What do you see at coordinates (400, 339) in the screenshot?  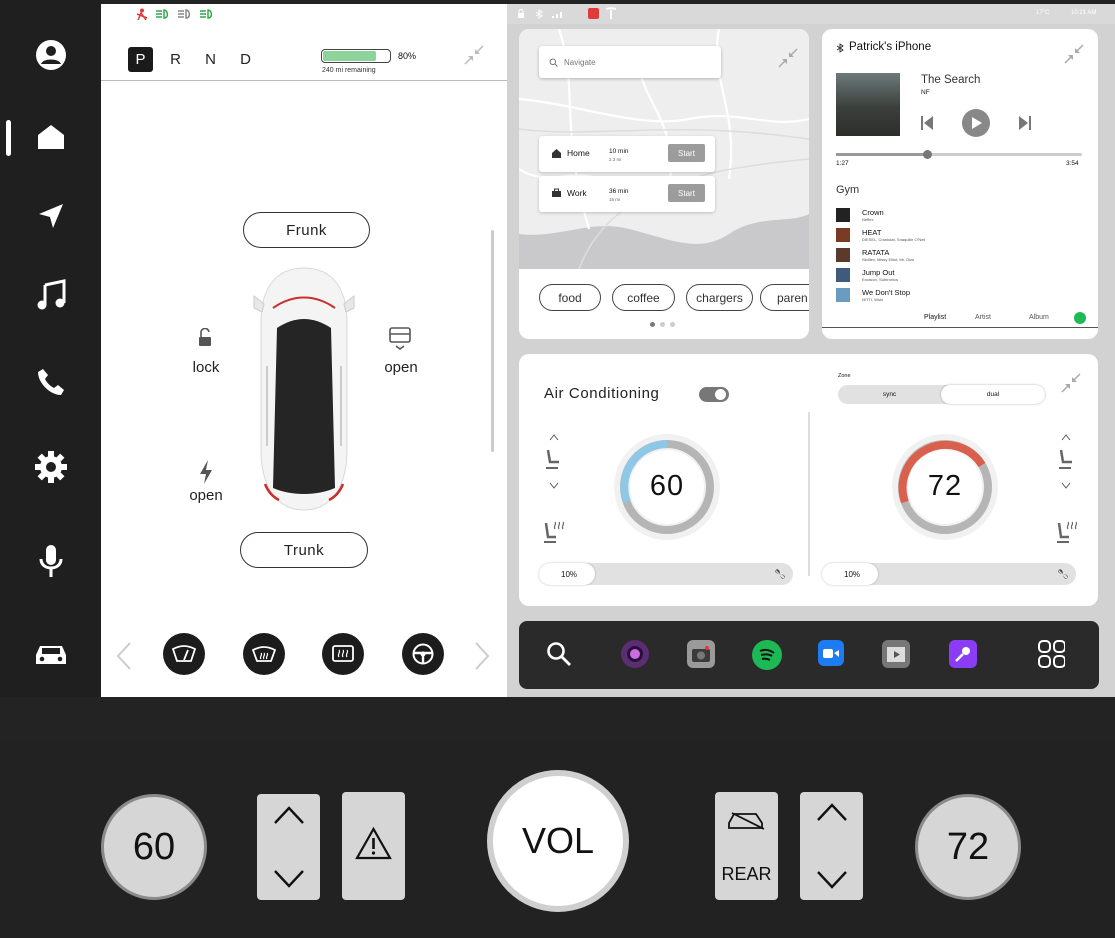 I see `window-vent-icon` at bounding box center [400, 339].